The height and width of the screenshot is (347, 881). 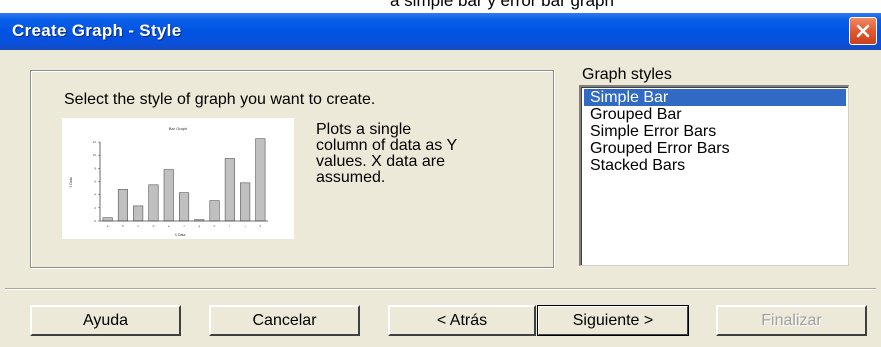 What do you see at coordinates (97, 30) in the screenshot?
I see `window-title: Create Graph - Style` at bounding box center [97, 30].